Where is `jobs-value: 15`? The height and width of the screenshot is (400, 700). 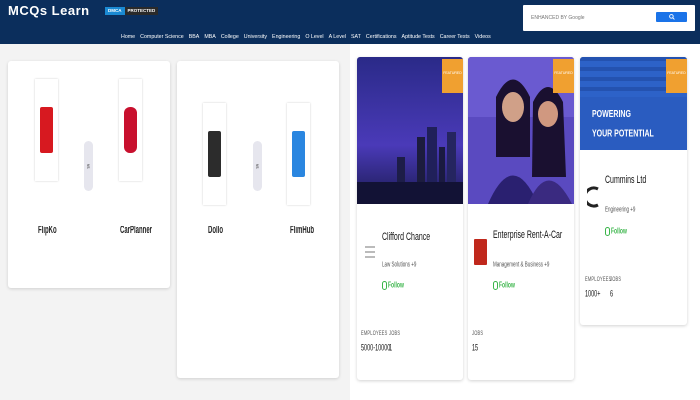 jobs-value: 15 is located at coordinates (475, 349).